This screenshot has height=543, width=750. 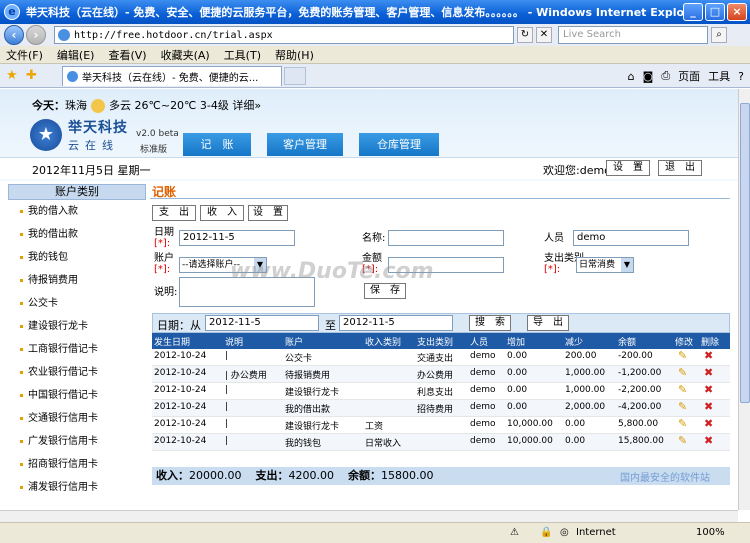 I want to click on sidebar-item: 广发银行信用卡, so click(x=77, y=441).